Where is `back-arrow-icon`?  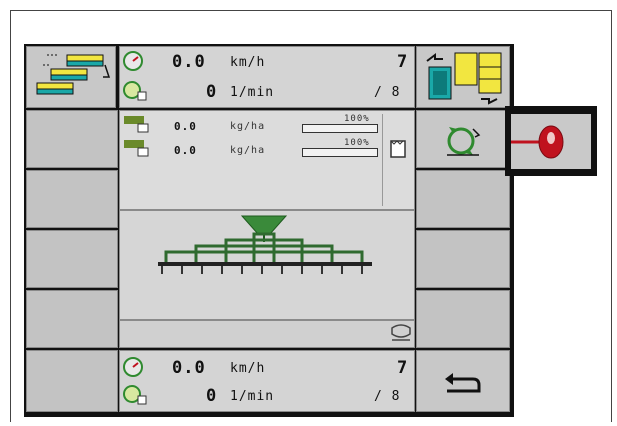
back-arrow-icon is located at coordinates (463, 383).